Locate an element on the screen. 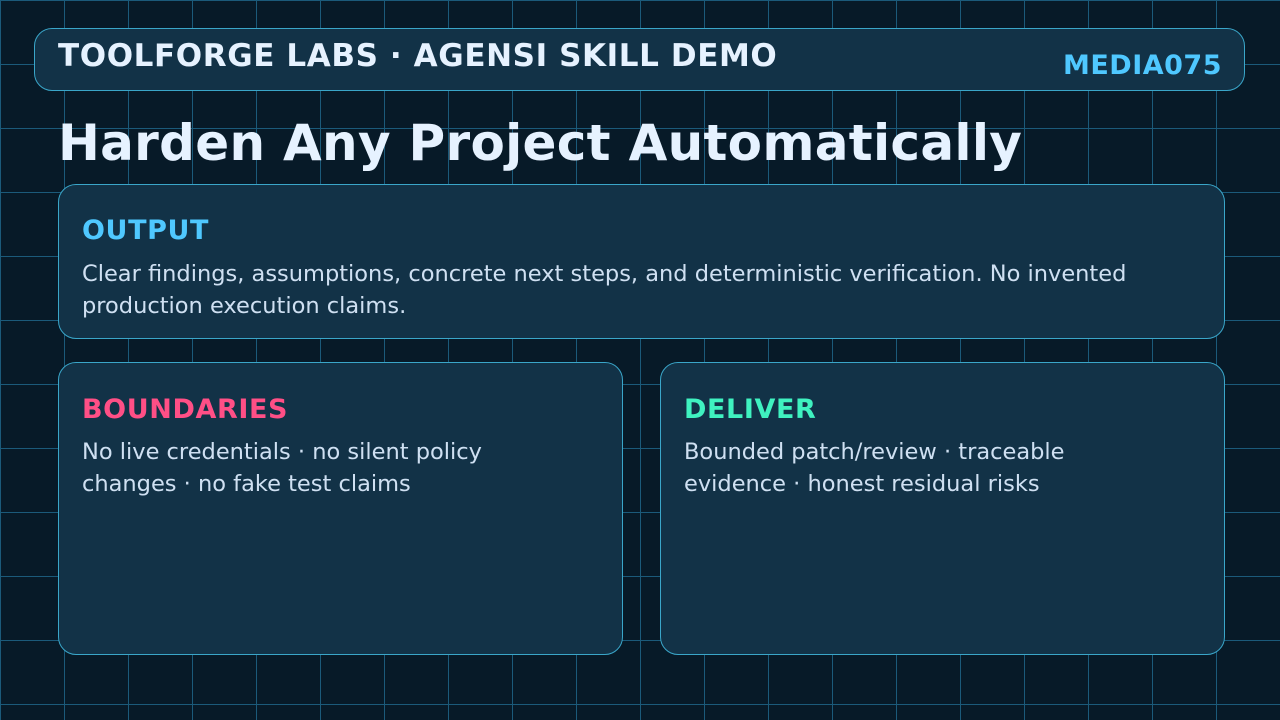 This screenshot has width=1280, height=720. deliver-heading: DELIVER is located at coordinates (750, 409).